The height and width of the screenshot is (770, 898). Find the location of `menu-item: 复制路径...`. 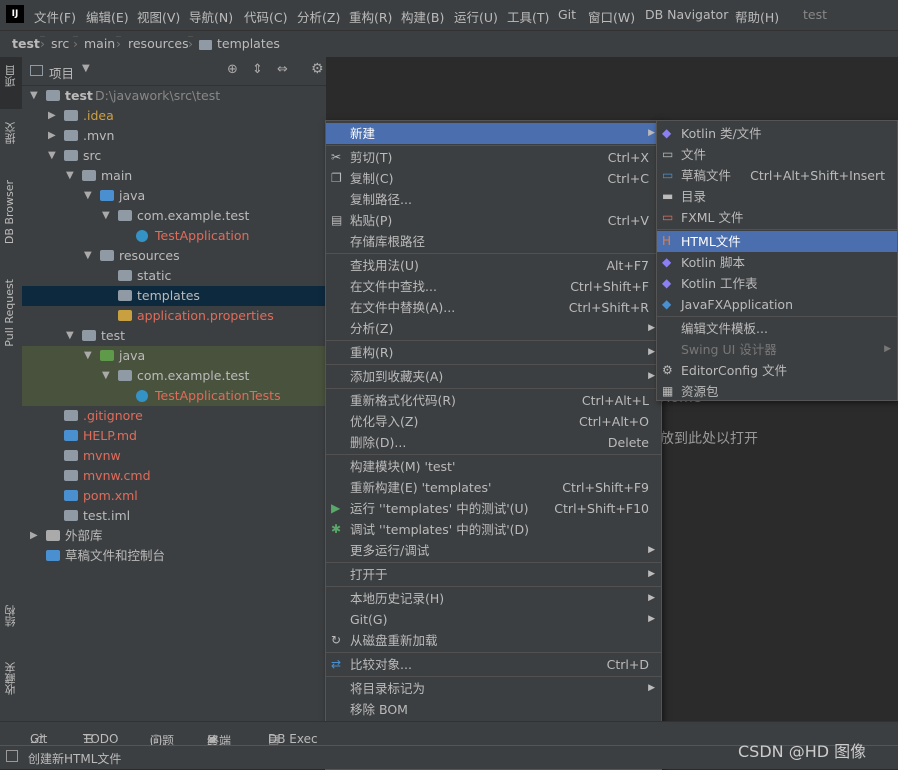

menu-item: 复制路径... is located at coordinates (493, 199).